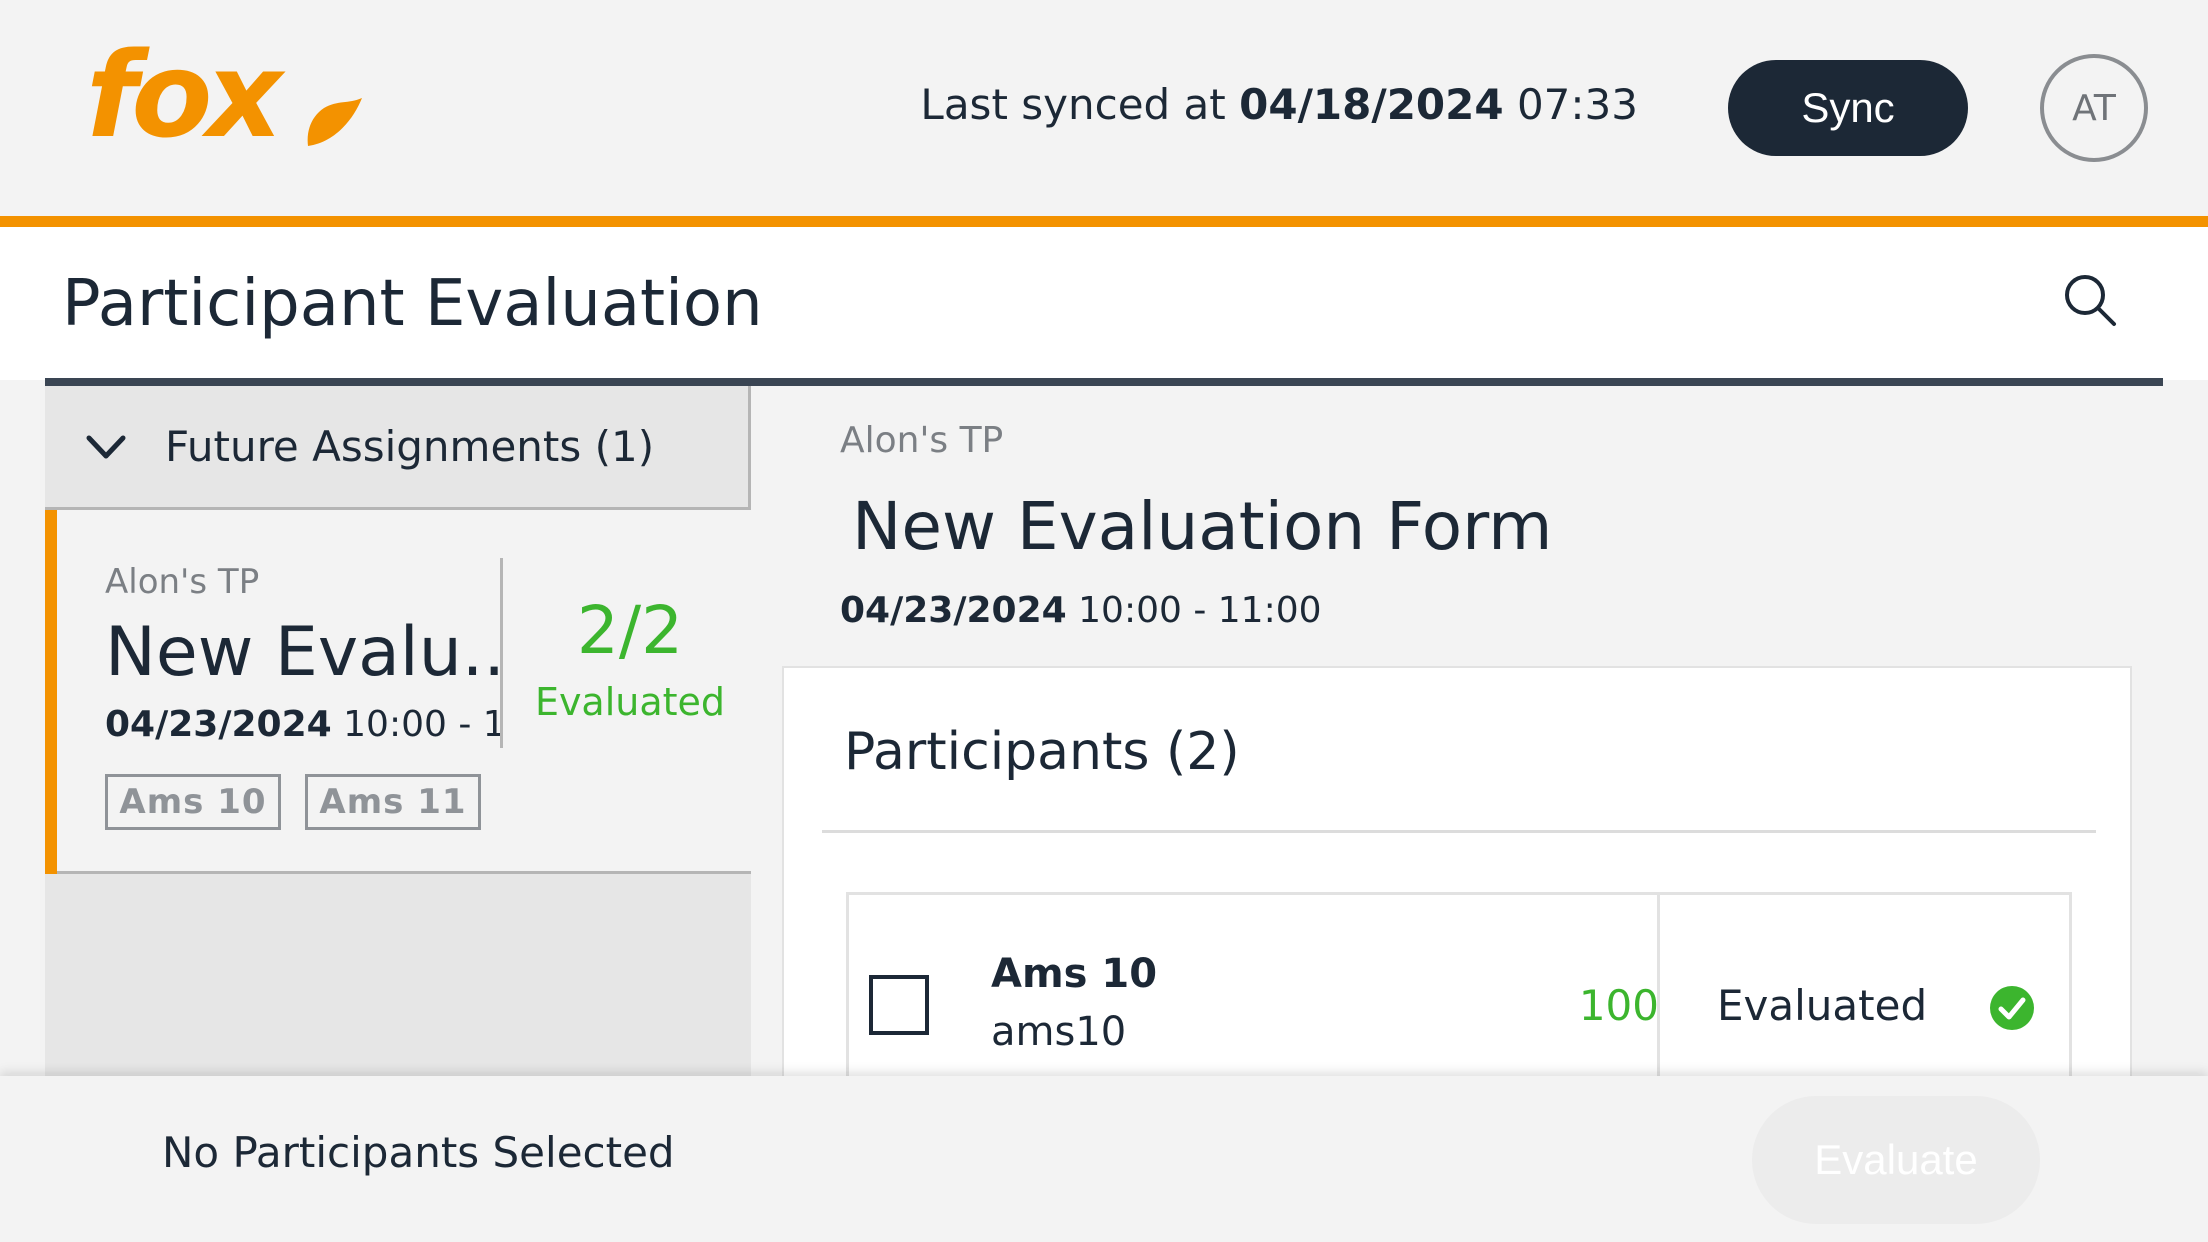 This screenshot has height=1242, width=2208. What do you see at coordinates (1658, 995) in the screenshot?
I see `row-divider` at bounding box center [1658, 995].